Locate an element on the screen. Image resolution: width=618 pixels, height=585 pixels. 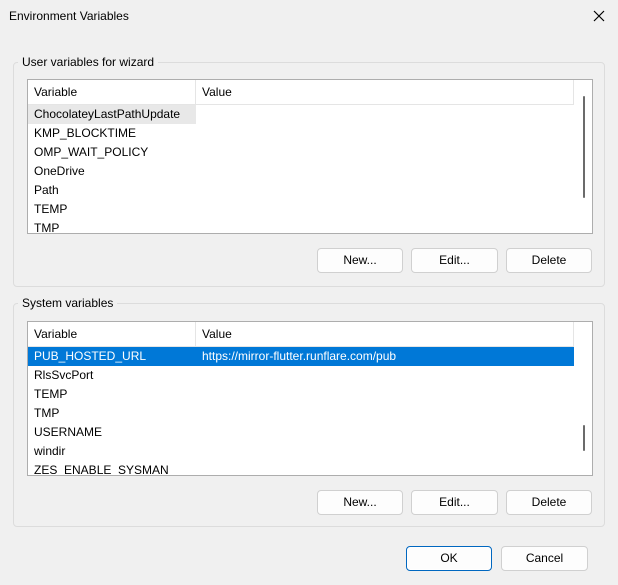
variable-name: ZES_ENABLE_SYSMAN is located at coordinates (101, 469).